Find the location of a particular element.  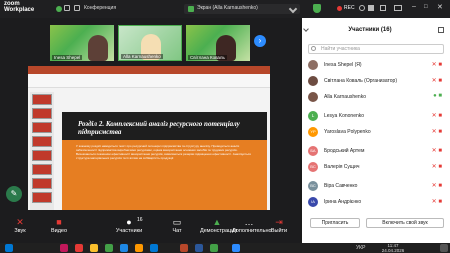

participant-row: Inesa Shepel (Я) ✕ ■ is located at coordinates (376, 65).